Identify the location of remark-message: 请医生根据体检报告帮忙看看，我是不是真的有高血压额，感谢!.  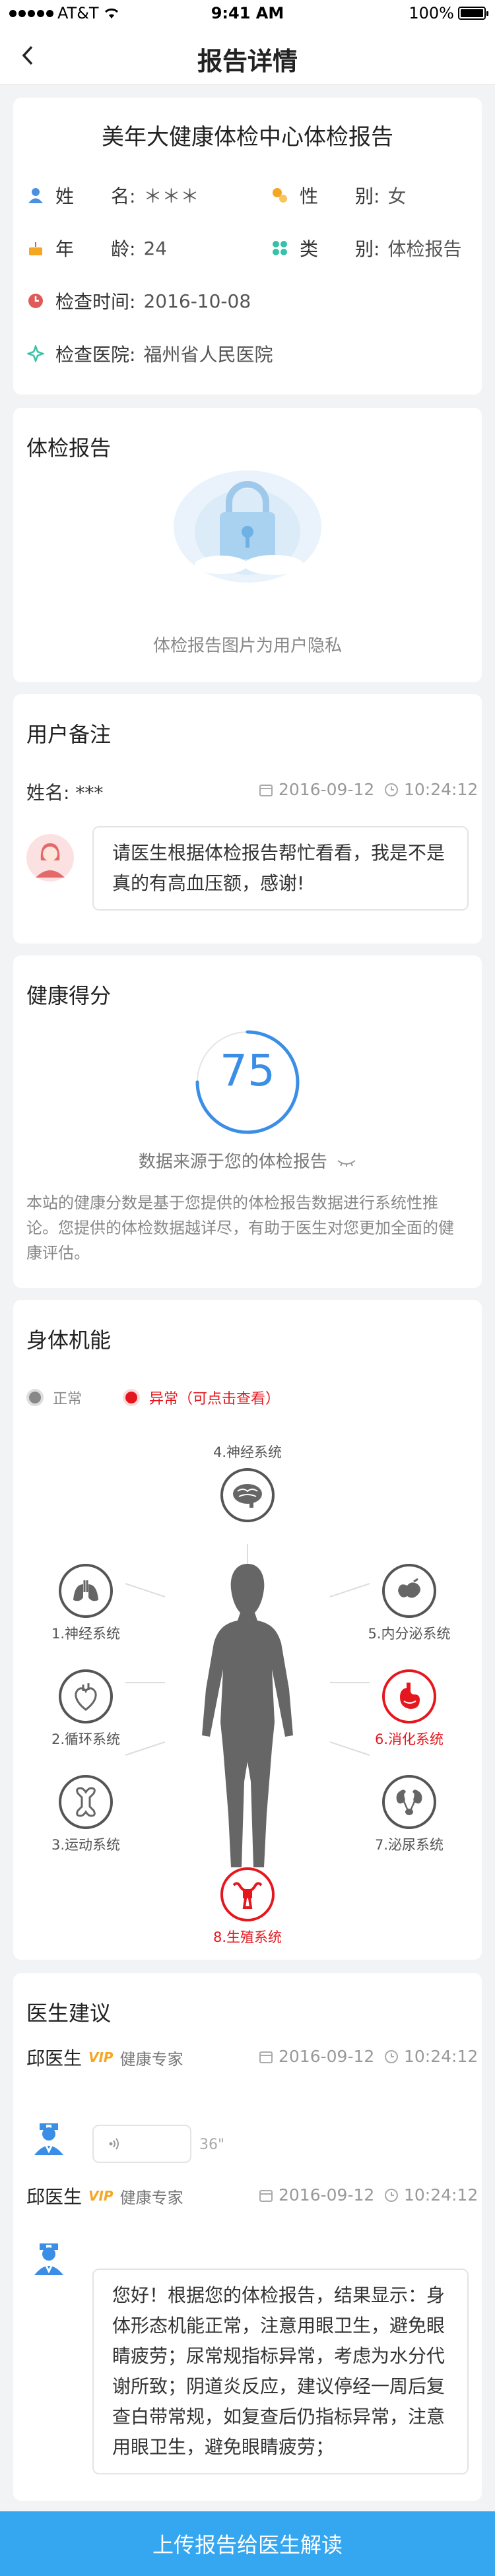
(280, 868).